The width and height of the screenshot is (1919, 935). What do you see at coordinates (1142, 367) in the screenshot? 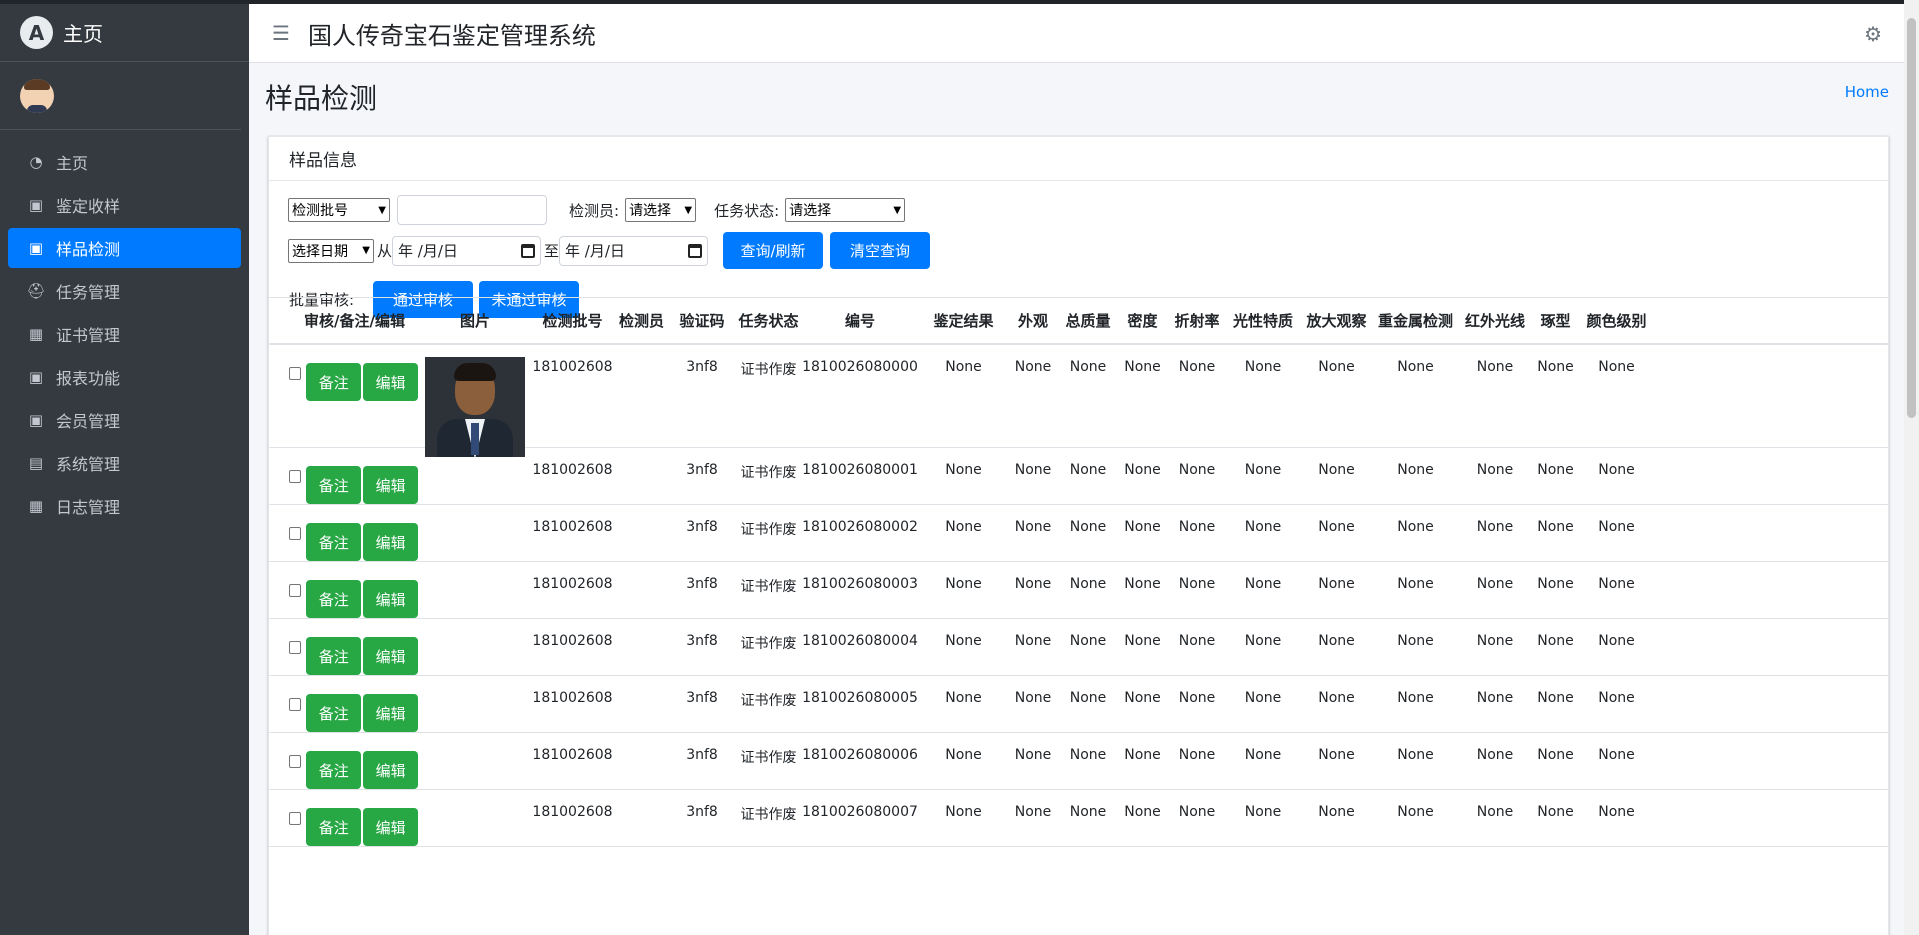
I see `cell-density: None` at bounding box center [1142, 367].